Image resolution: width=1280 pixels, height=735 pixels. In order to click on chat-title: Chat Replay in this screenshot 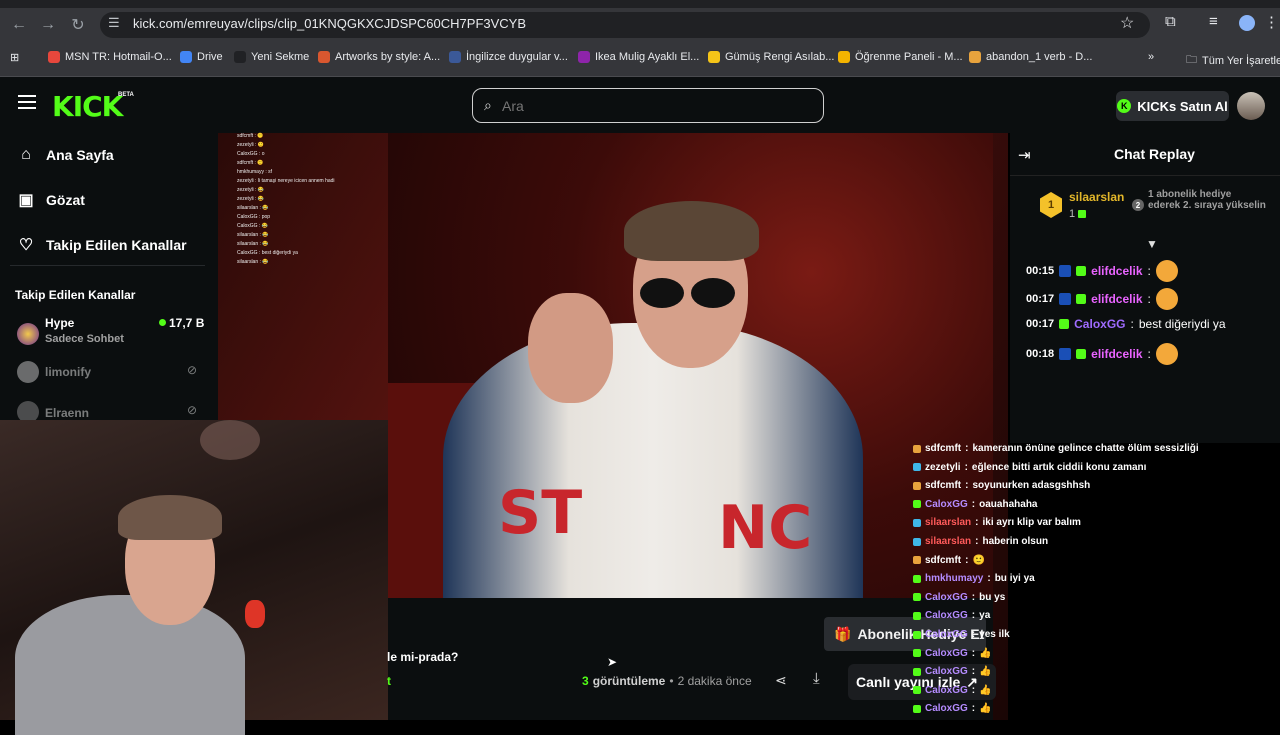, I will do `click(1154, 154)`.